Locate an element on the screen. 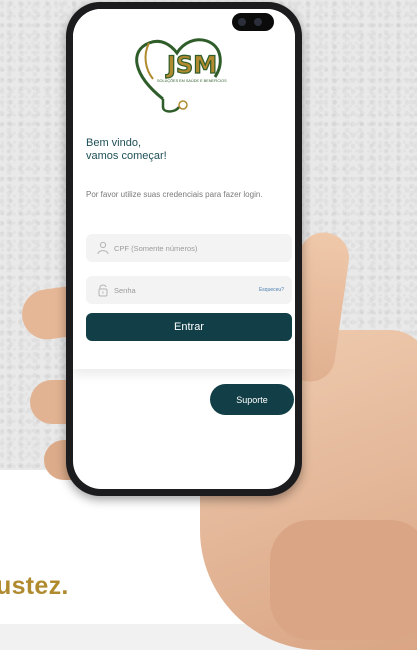 The image size is (417, 650). login-button: Entrar is located at coordinates (189, 327).